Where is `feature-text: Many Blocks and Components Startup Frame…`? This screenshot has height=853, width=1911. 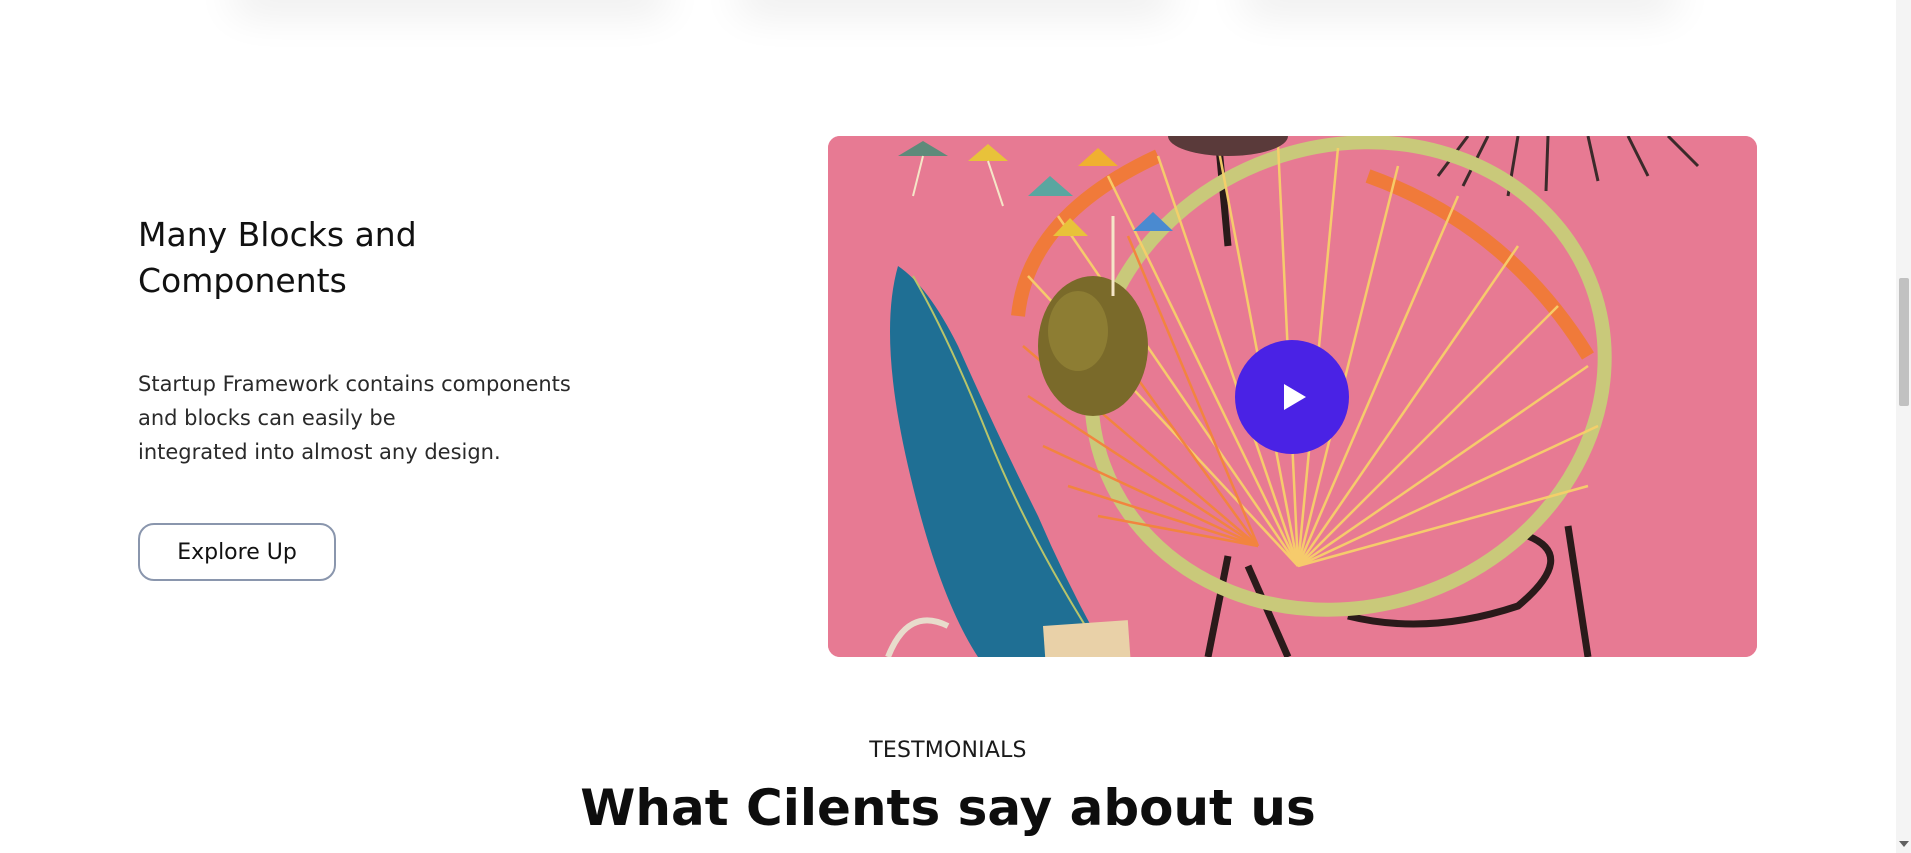
feature-text: Many Blocks and Components Startup Frame… is located at coordinates (368, 340).